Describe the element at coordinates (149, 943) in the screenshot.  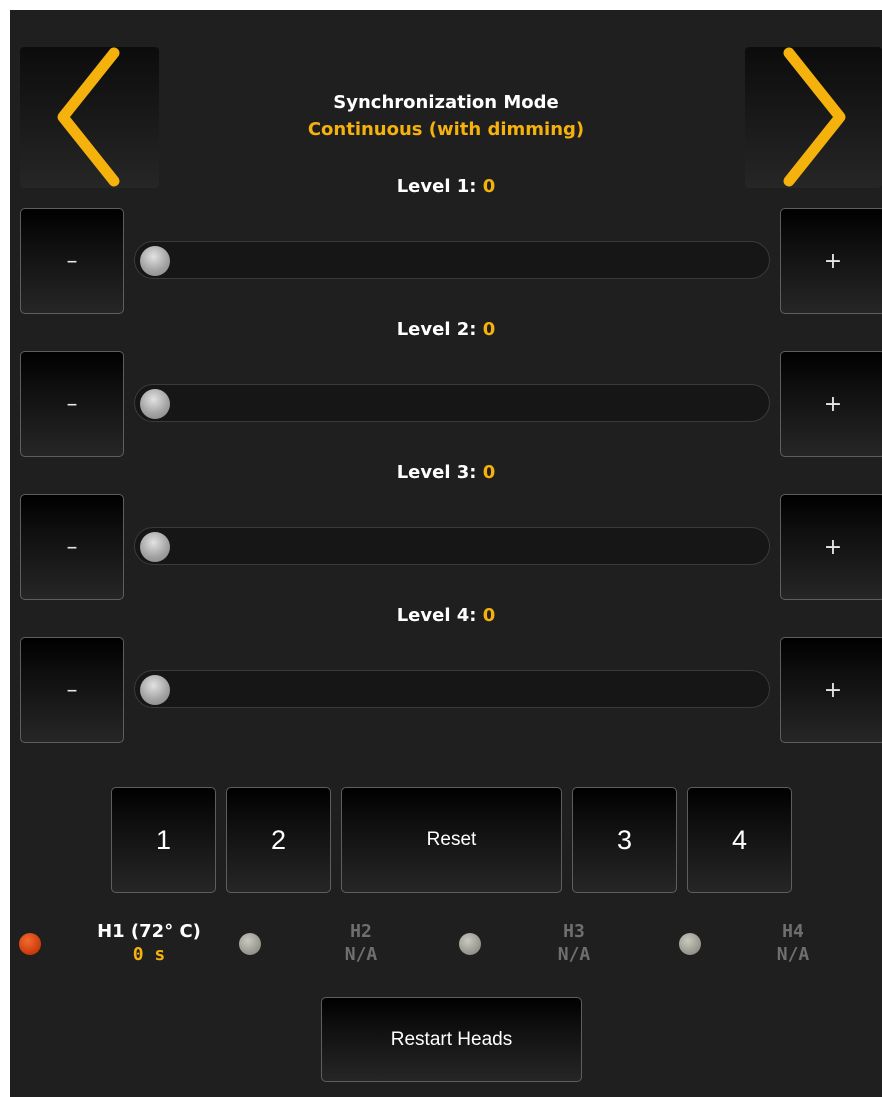
I see `head-1-status: H1 (72° C) 0 s` at that location.